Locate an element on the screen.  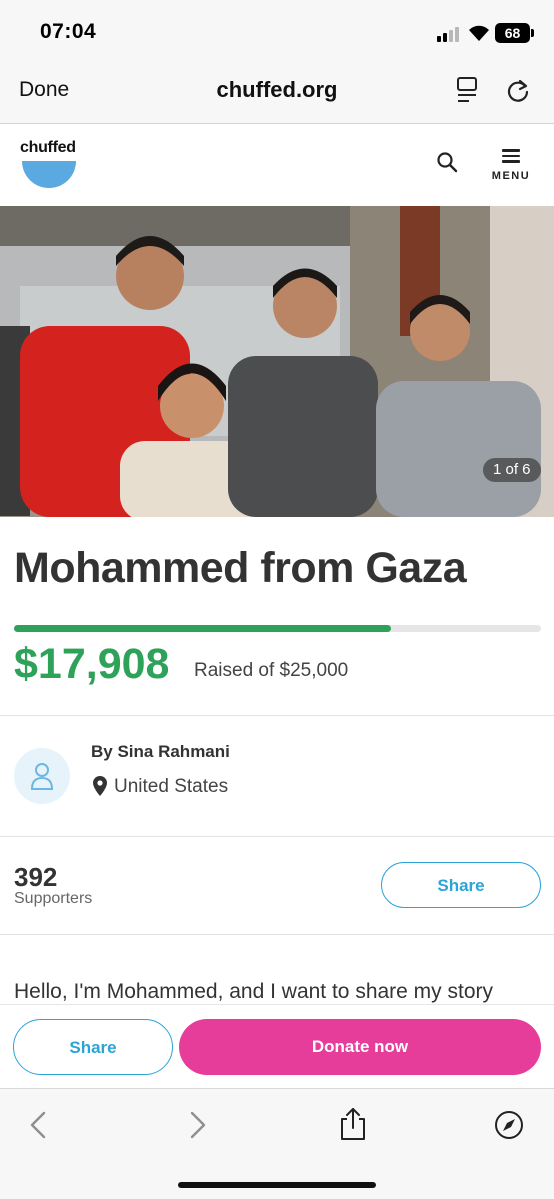
share-button-bottom: Share is located at coordinates (93, 1047).